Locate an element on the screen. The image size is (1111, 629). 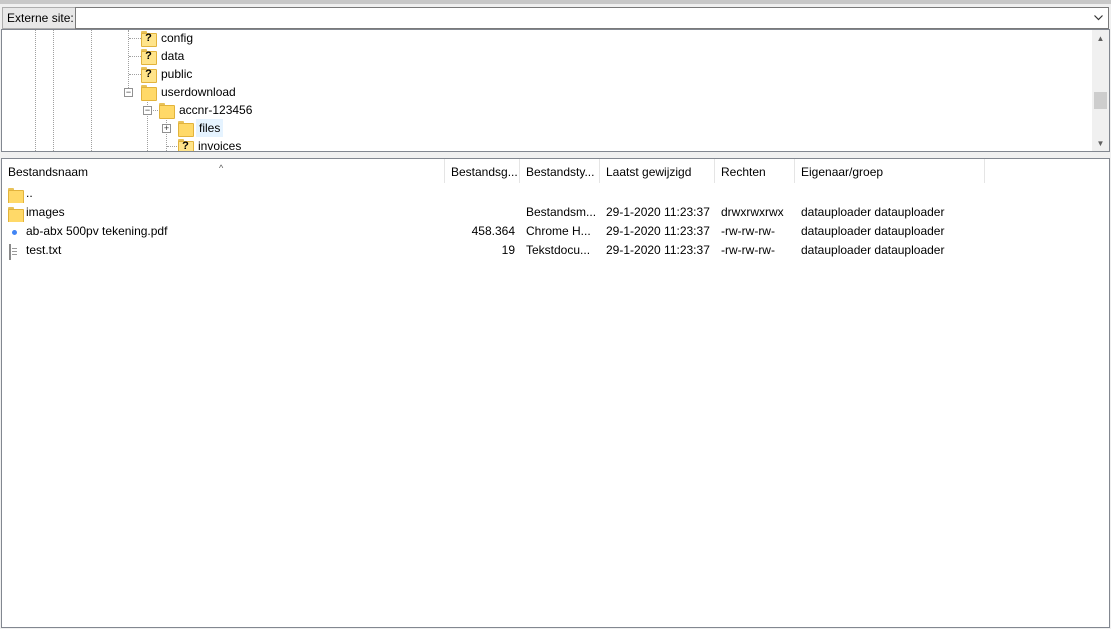
filename: images is located at coordinates (45, 212).